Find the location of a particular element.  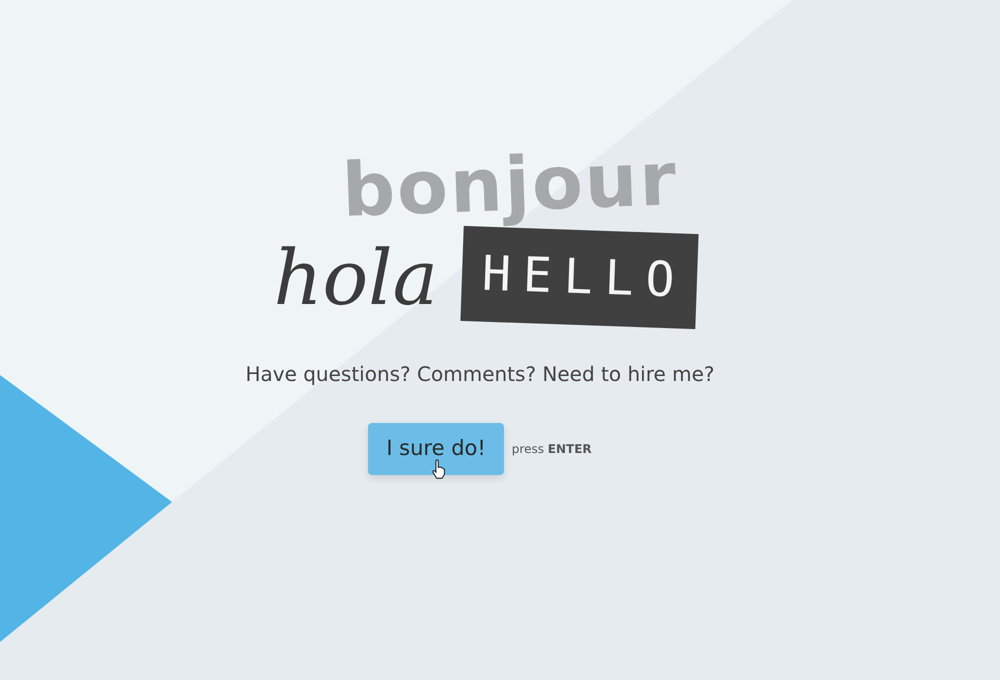

keyboard-hint: press ENTER is located at coordinates (552, 449).